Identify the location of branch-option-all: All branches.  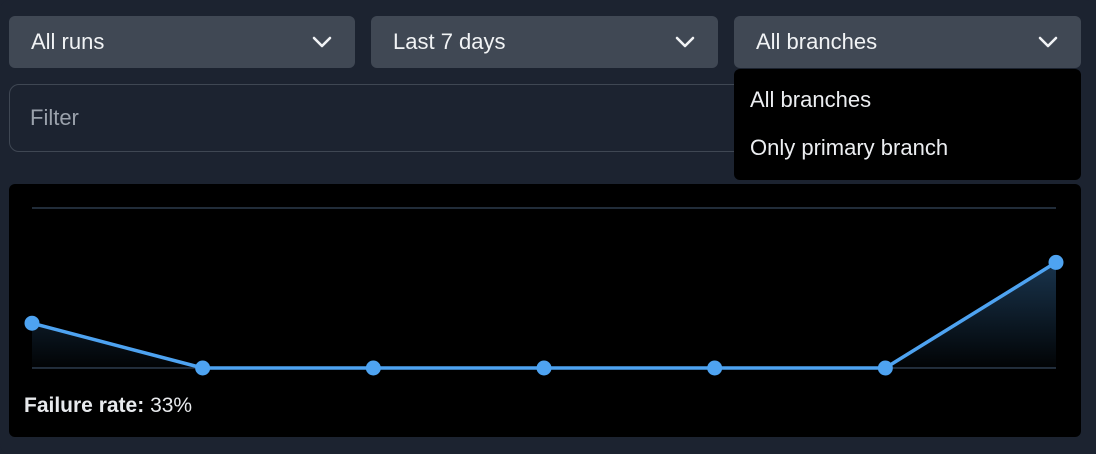
(907, 109).